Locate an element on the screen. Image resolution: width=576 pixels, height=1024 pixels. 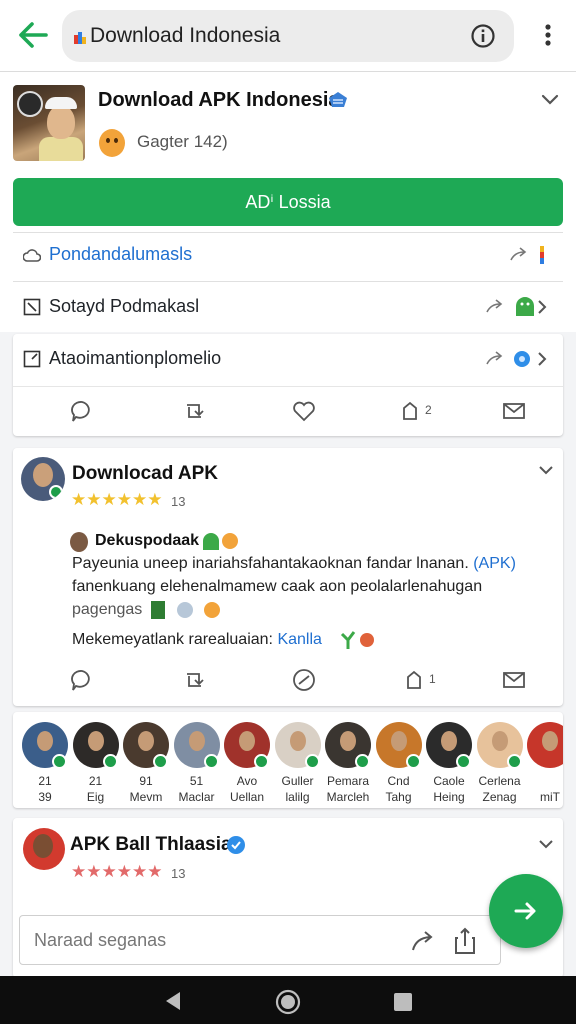
post-title: Downlocad APK is located at coordinates (145, 473).